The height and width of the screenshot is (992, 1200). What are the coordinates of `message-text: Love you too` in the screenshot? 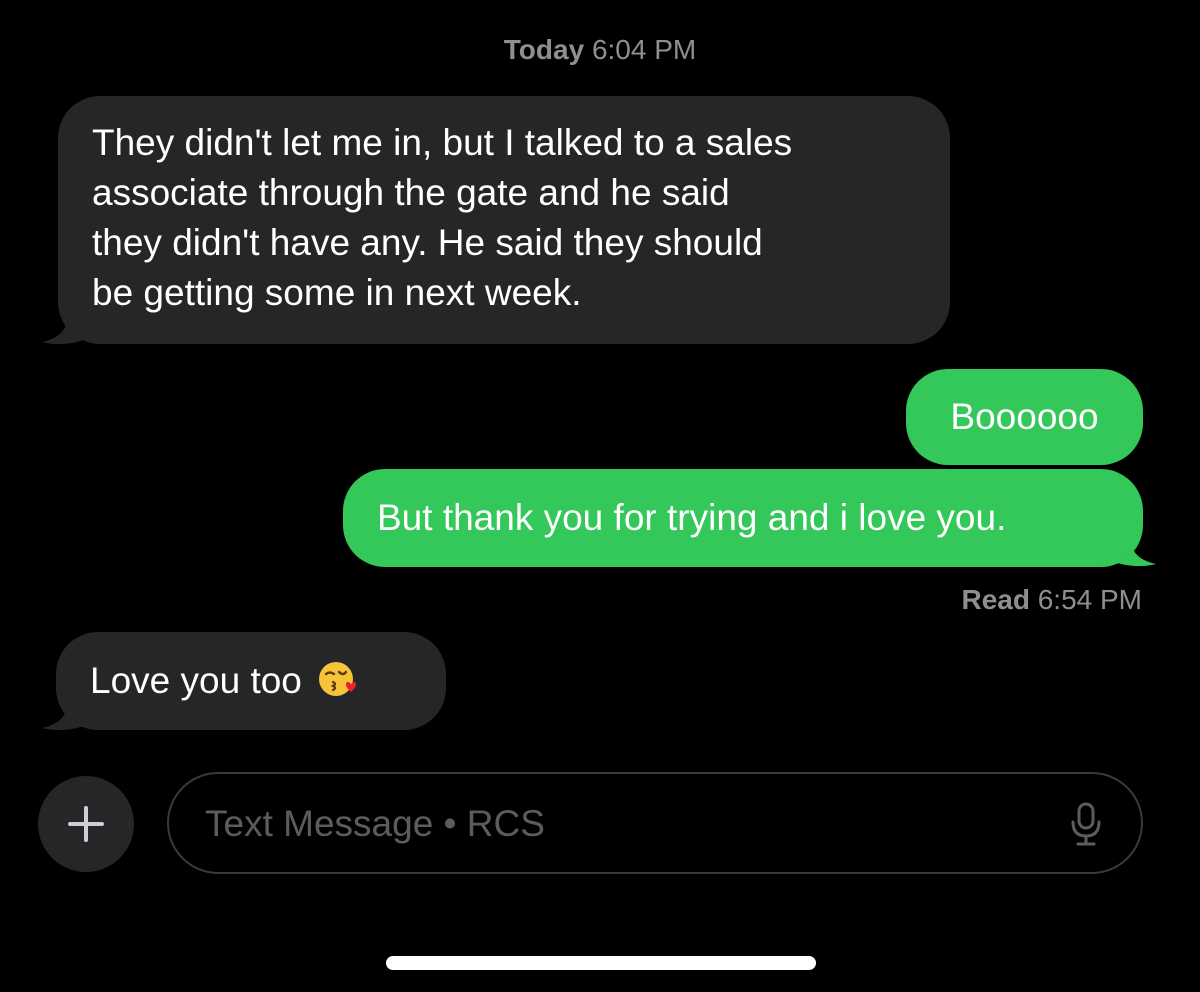 It's located at (196, 680).